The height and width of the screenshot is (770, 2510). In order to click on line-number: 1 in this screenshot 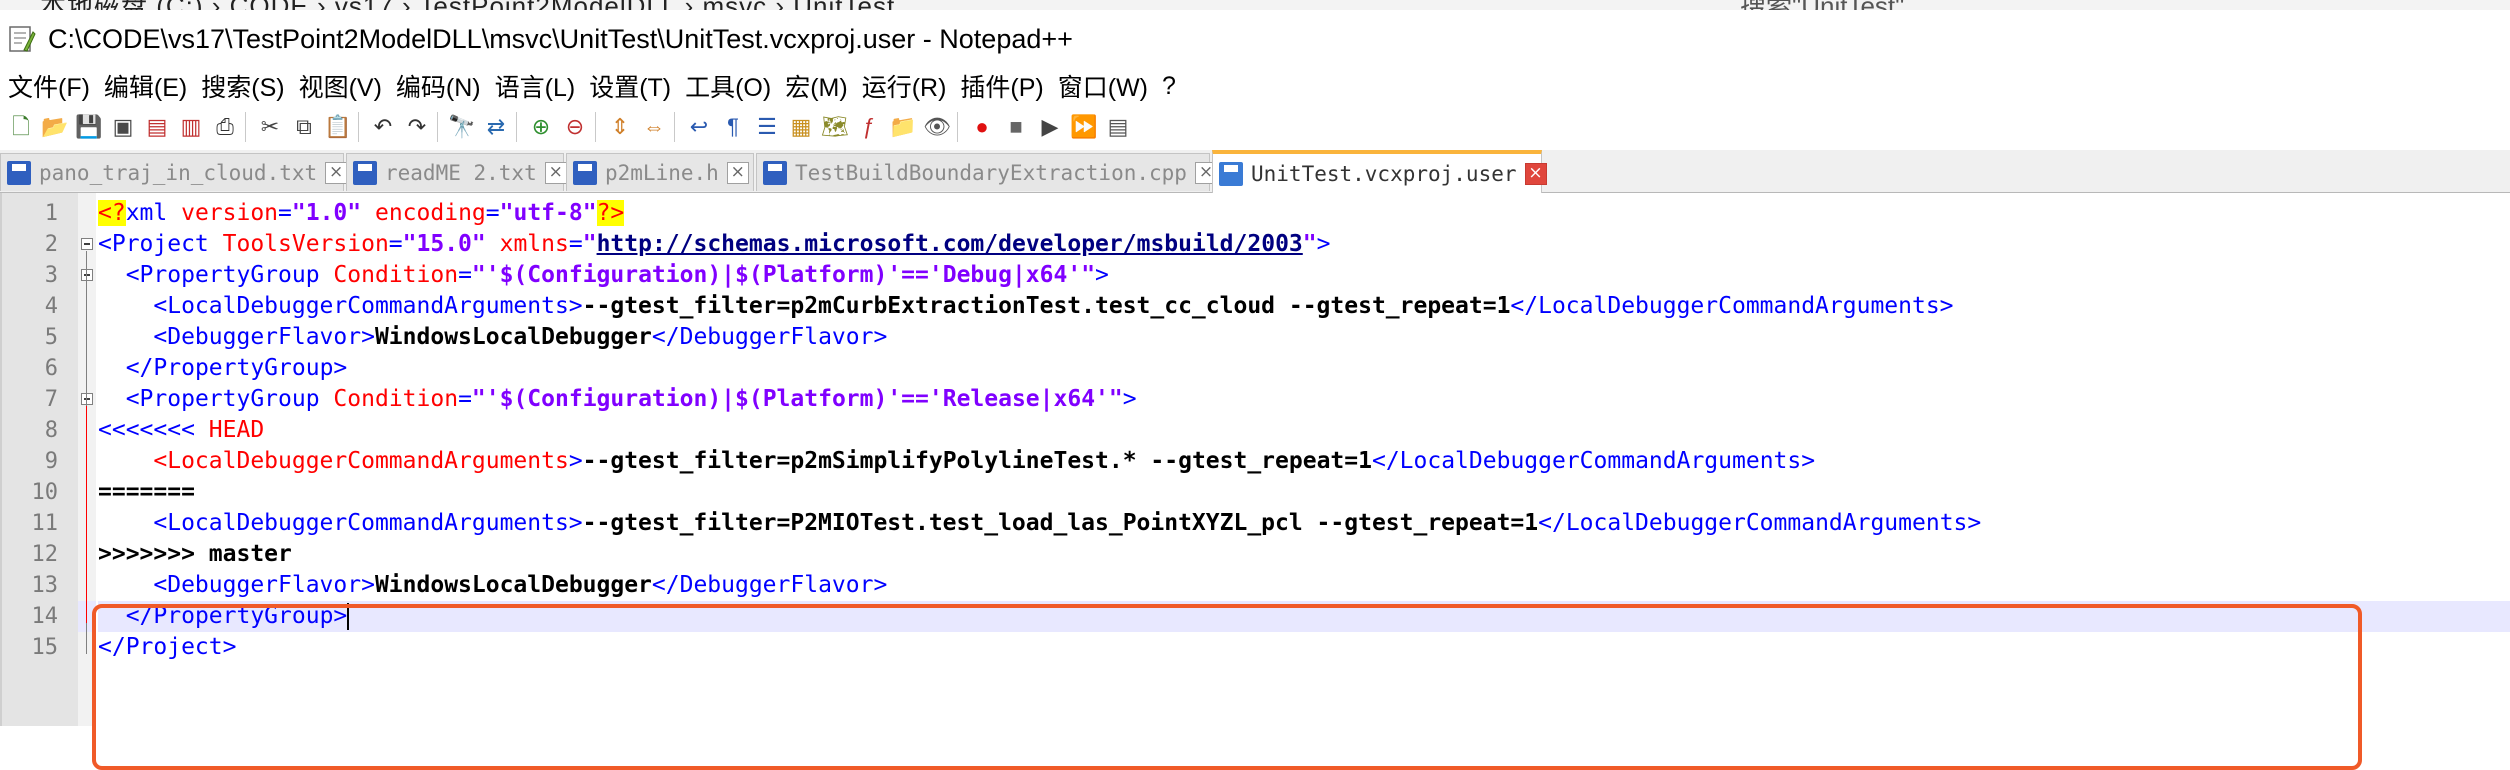, I will do `click(51, 213)`.